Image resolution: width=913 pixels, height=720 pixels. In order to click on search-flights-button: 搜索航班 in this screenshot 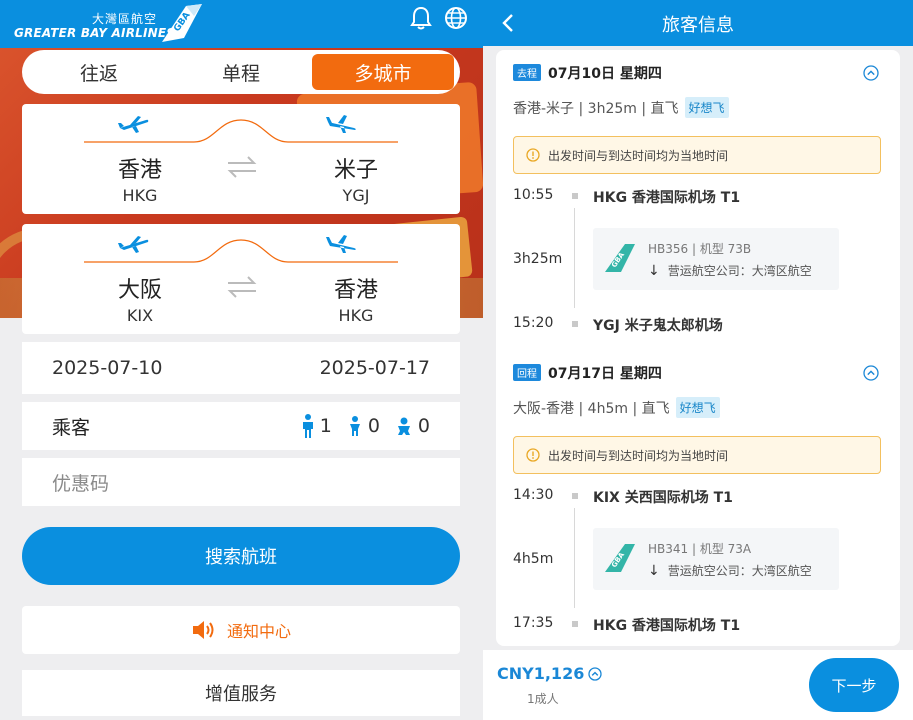, I will do `click(241, 556)`.